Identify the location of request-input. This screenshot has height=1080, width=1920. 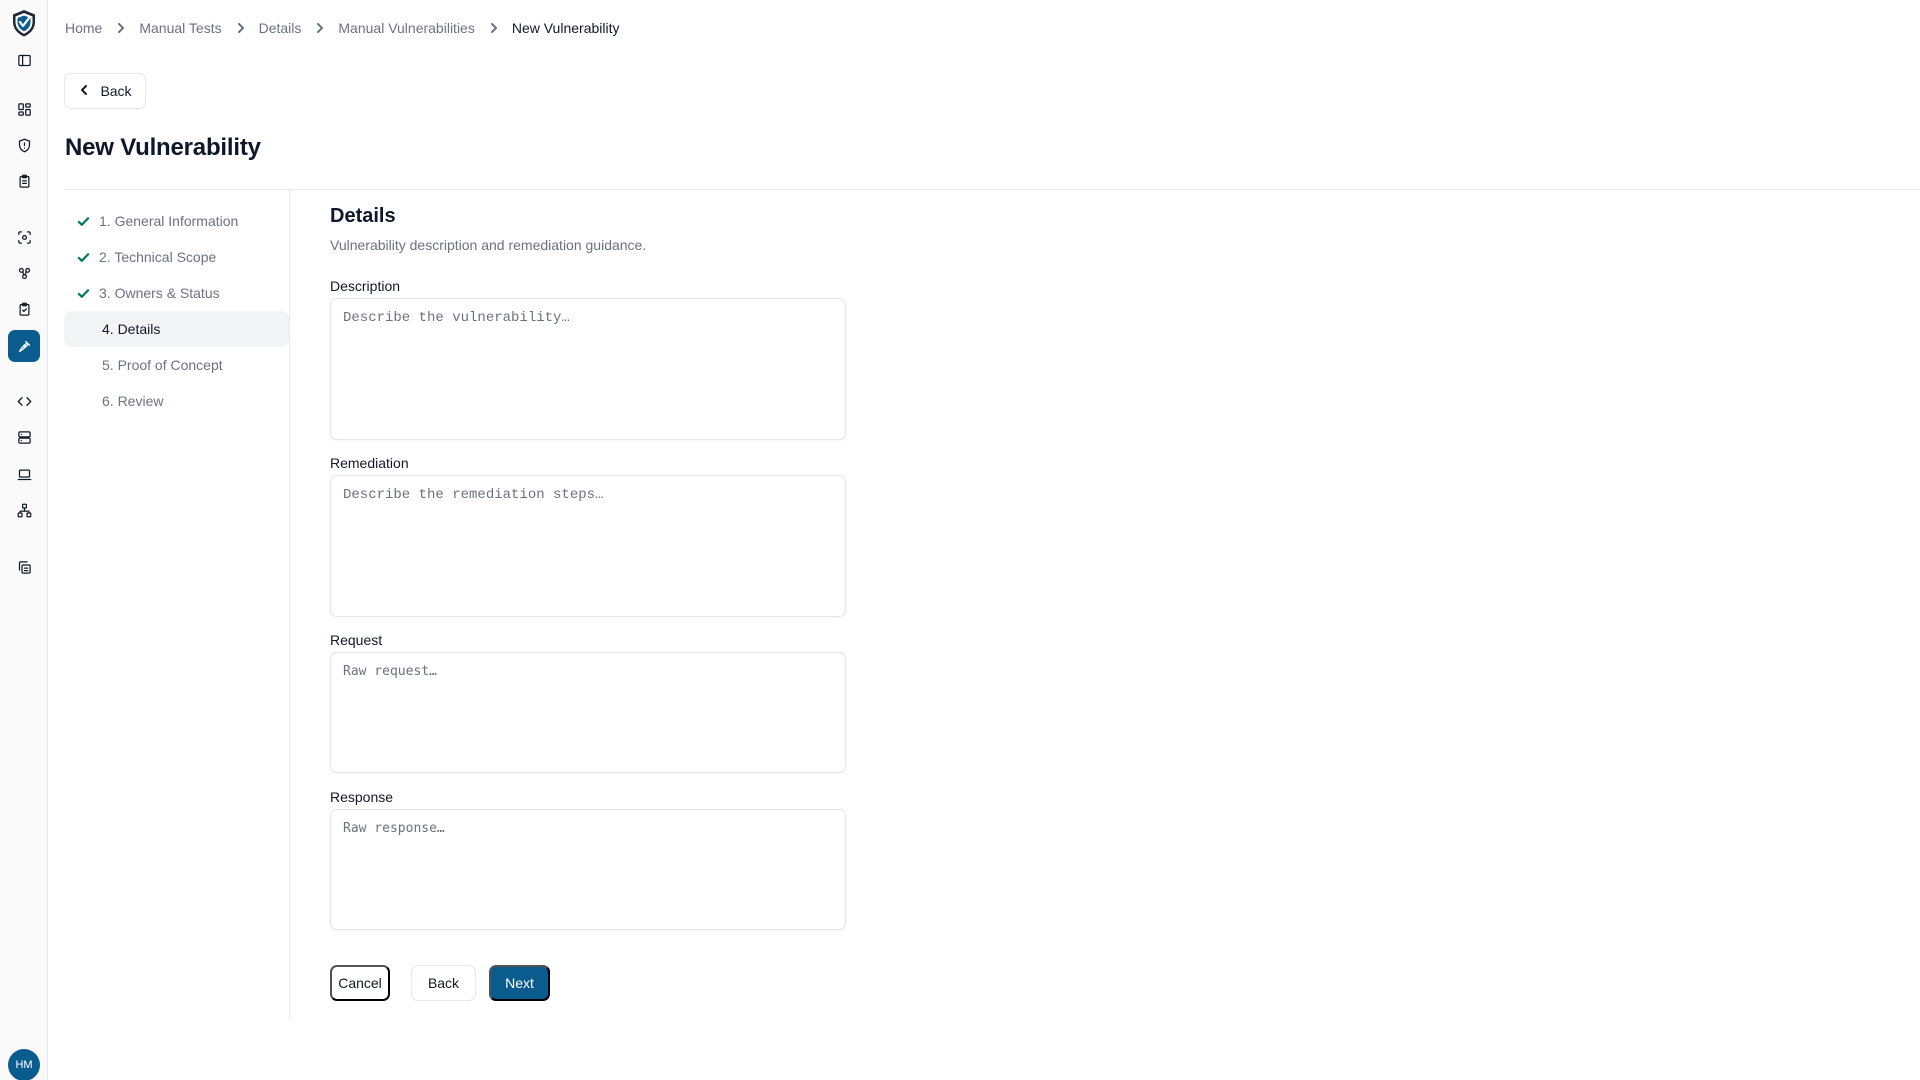
(588, 712).